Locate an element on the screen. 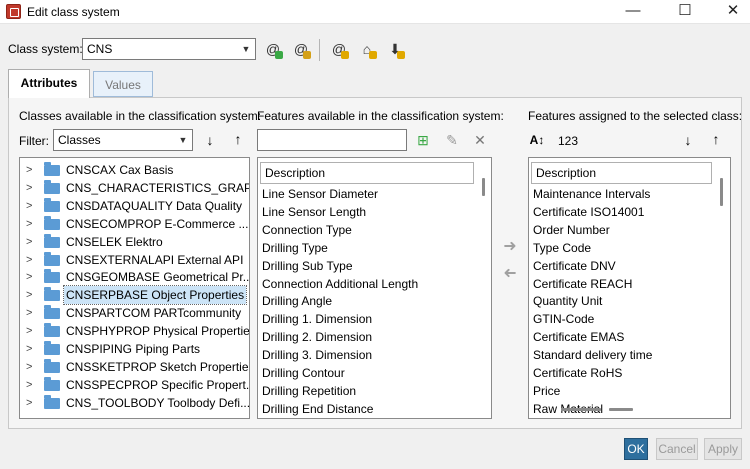 Image resolution: width=750 pixels, height=469 pixels. maximize-button: ☐ is located at coordinates (685, 12).